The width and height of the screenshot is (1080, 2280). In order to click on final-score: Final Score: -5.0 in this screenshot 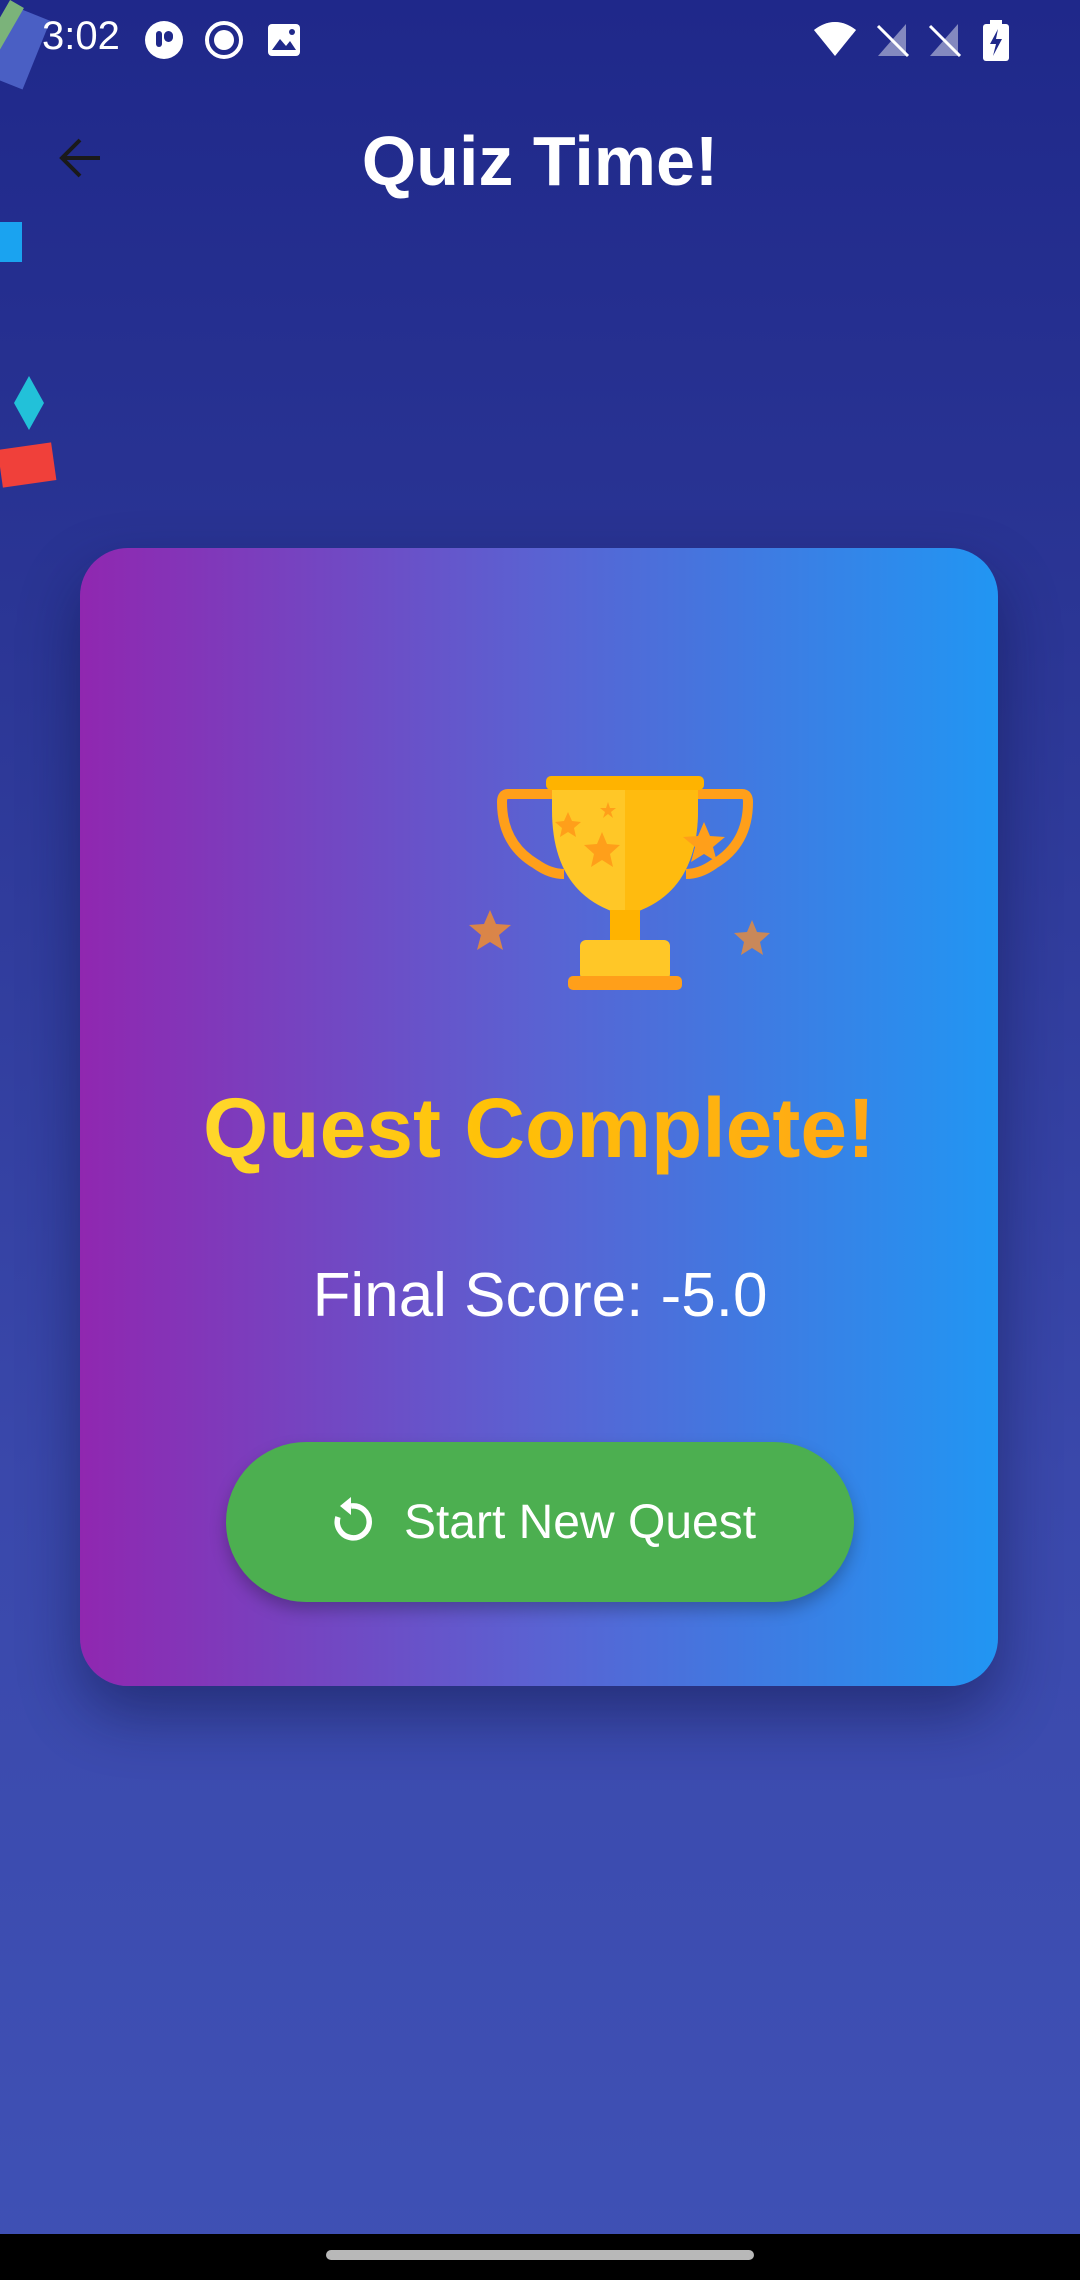, I will do `click(540, 1295)`.